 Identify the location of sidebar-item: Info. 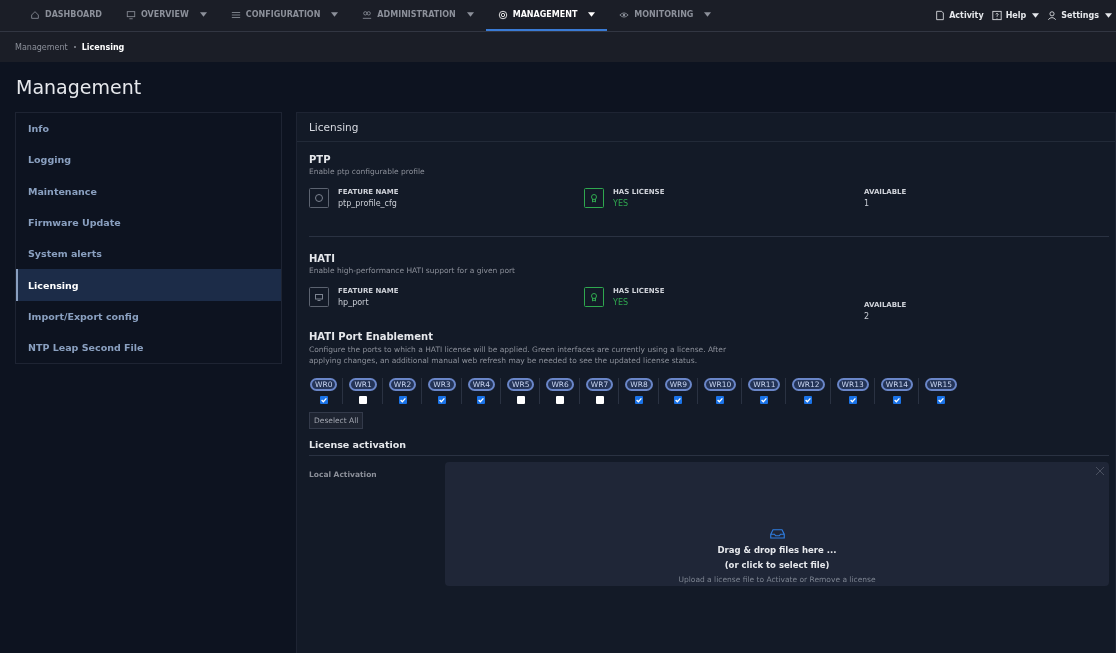
(148, 129).